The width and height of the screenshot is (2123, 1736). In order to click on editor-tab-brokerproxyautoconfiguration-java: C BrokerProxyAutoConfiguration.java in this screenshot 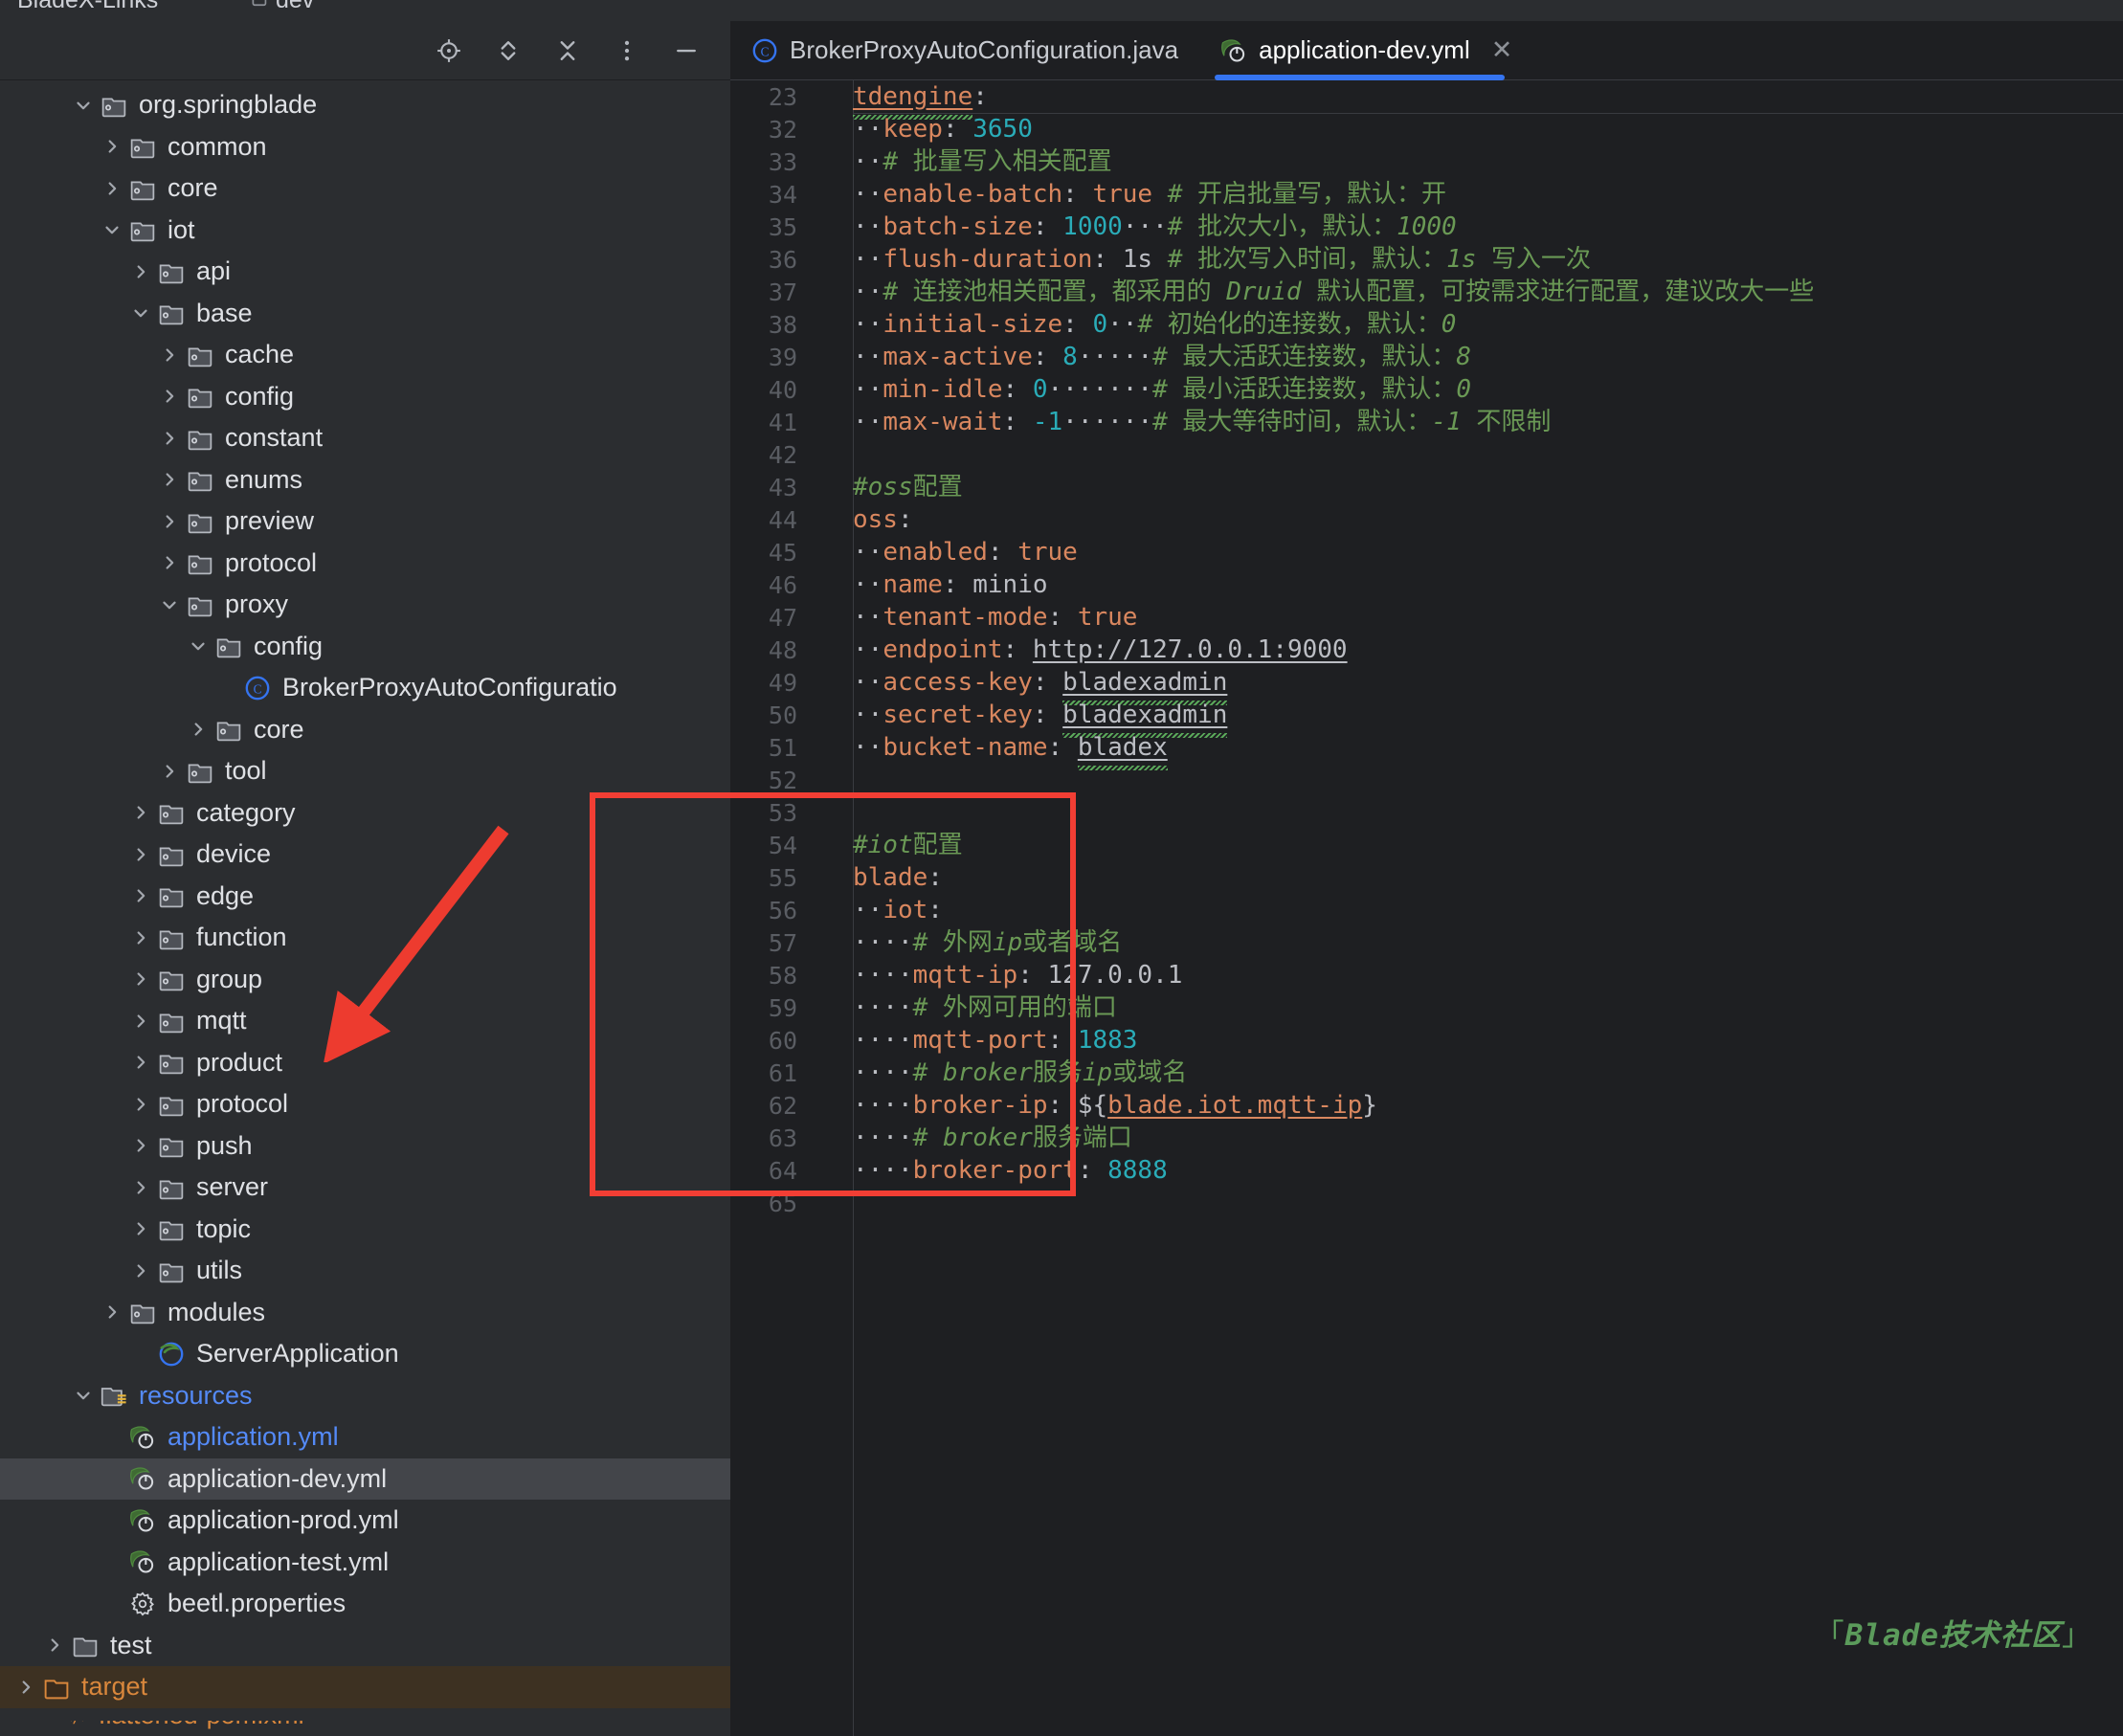, I will do `click(965, 50)`.